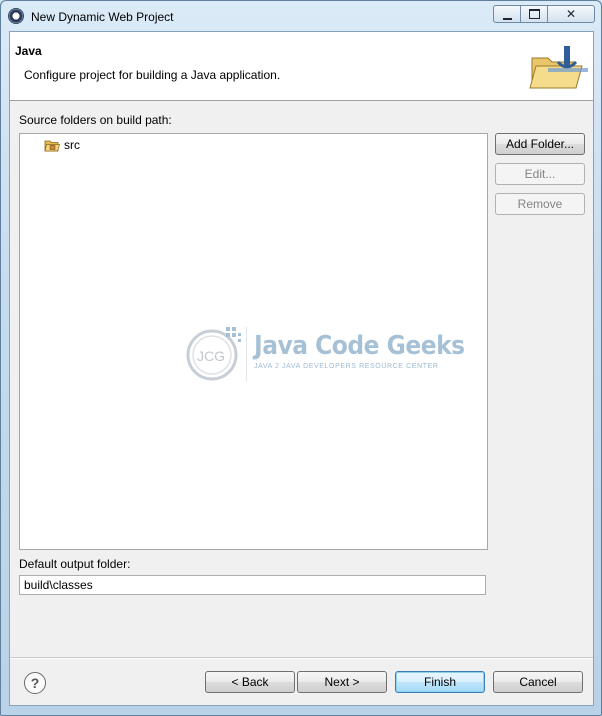 This screenshot has height=716, width=602. What do you see at coordinates (342, 682) in the screenshot?
I see `next-button: Next >` at bounding box center [342, 682].